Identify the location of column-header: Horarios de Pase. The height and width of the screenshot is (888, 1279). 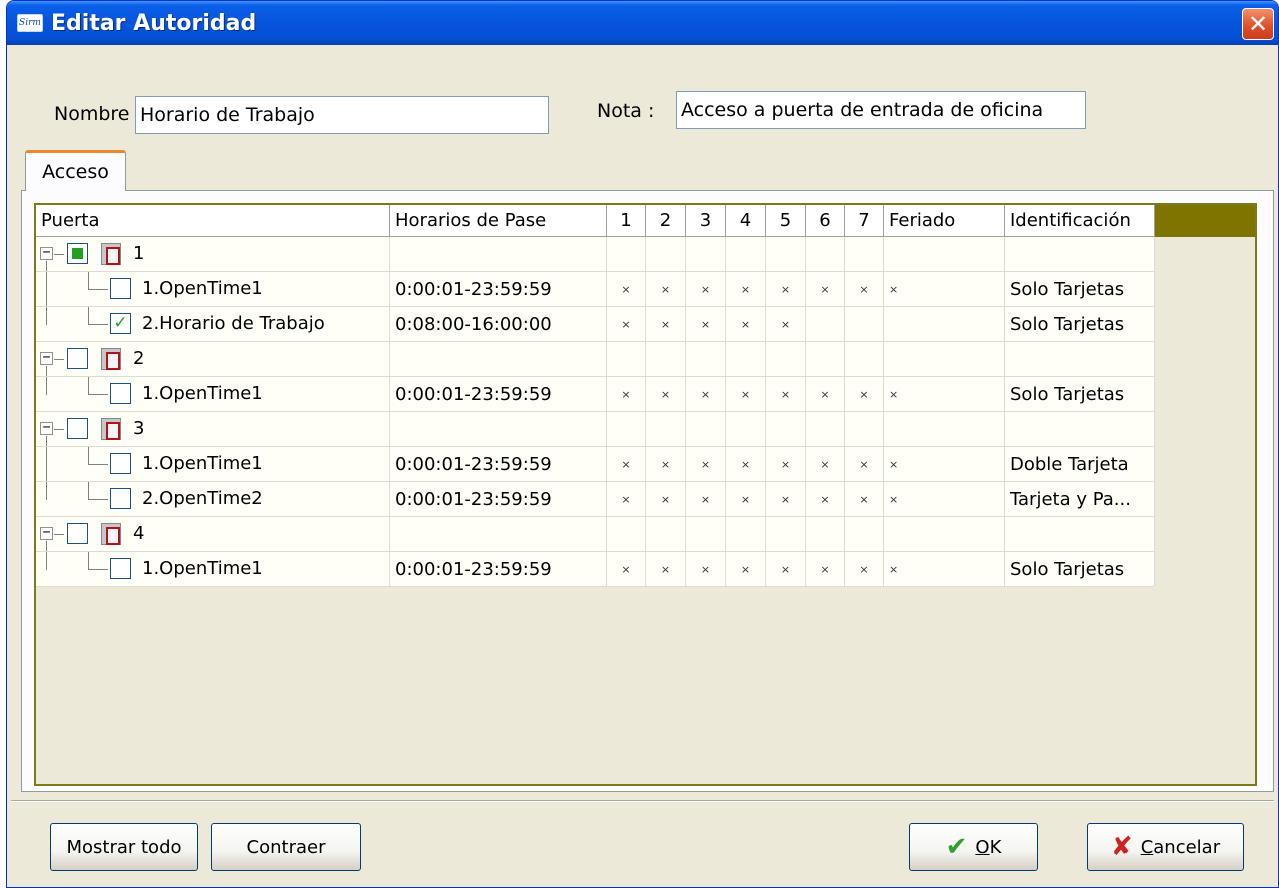
(498, 221).